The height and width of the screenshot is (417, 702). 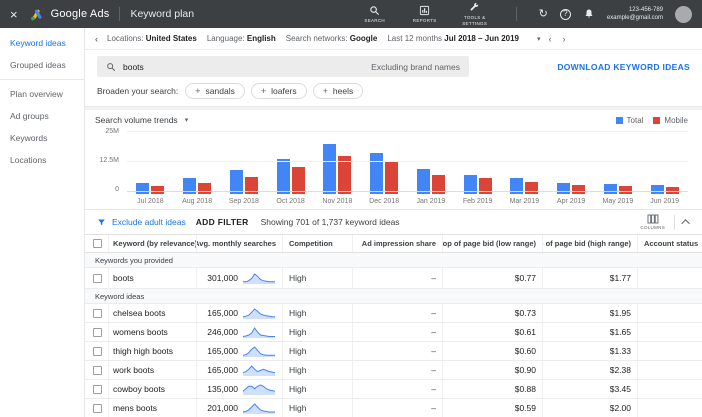 What do you see at coordinates (493, 351) in the screenshot?
I see `low-bid-cell: $0.60` at bounding box center [493, 351].